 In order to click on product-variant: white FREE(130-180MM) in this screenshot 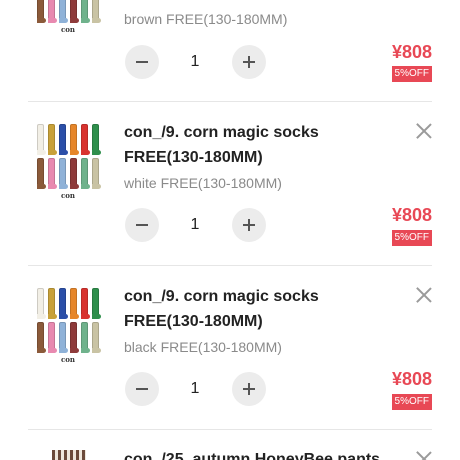, I will do `click(203, 183)`.